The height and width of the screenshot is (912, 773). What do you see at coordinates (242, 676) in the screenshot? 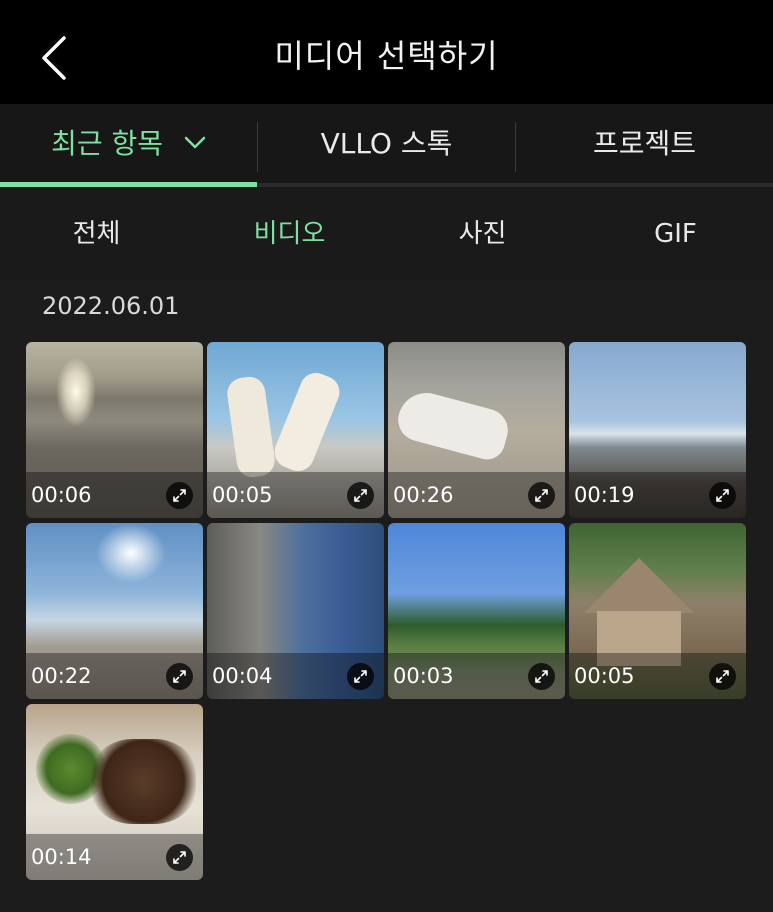
I see `duration-label: 00:04` at bounding box center [242, 676].